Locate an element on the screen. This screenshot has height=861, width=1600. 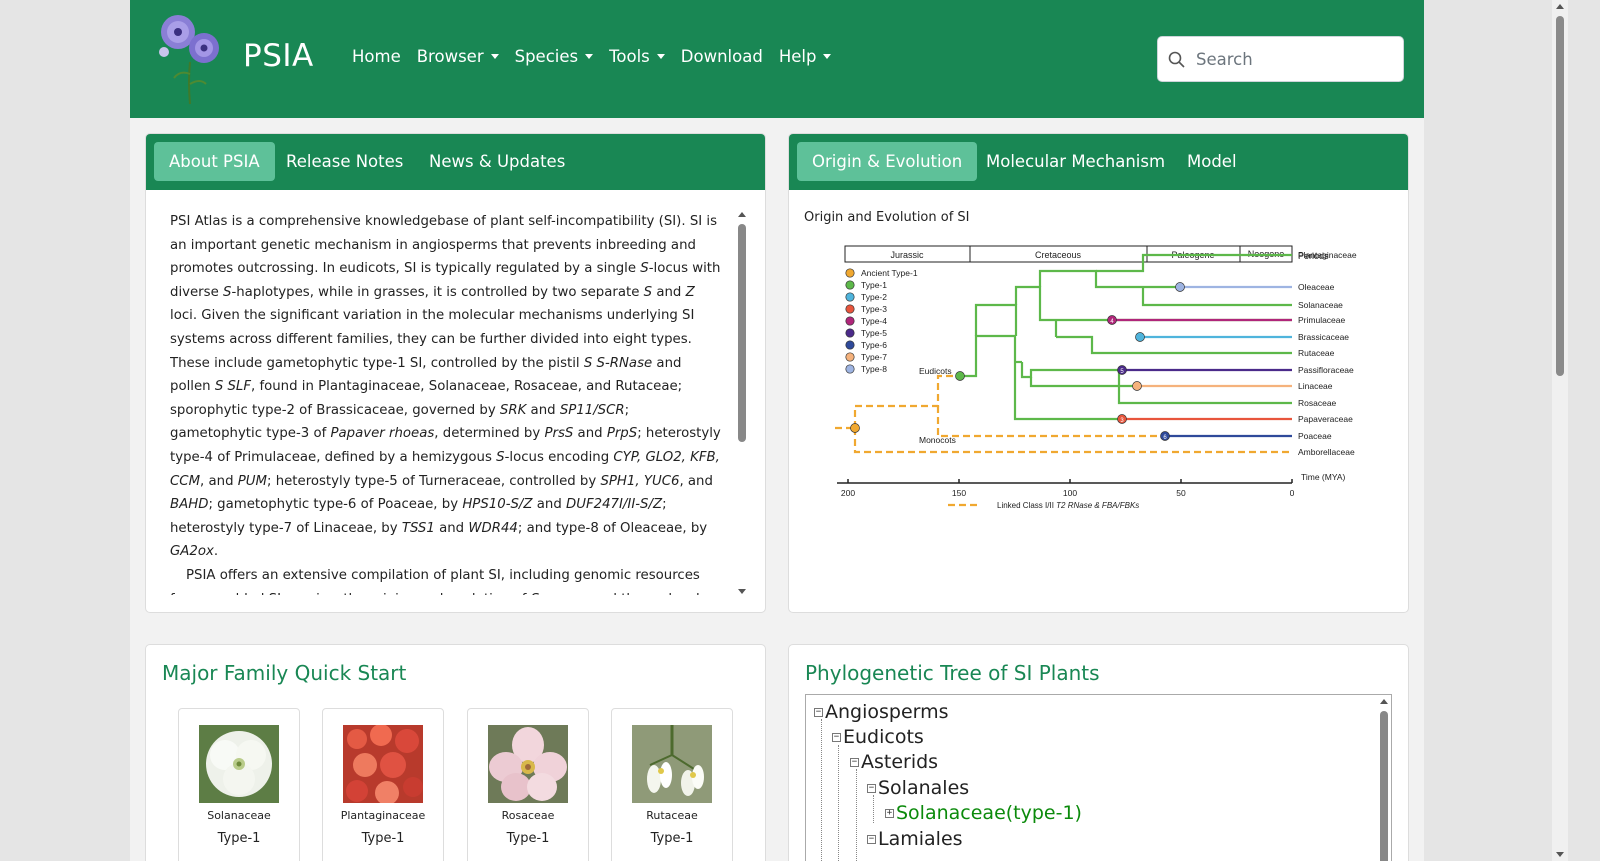
taxon-label: Rosaceae is located at coordinates (1317, 403).